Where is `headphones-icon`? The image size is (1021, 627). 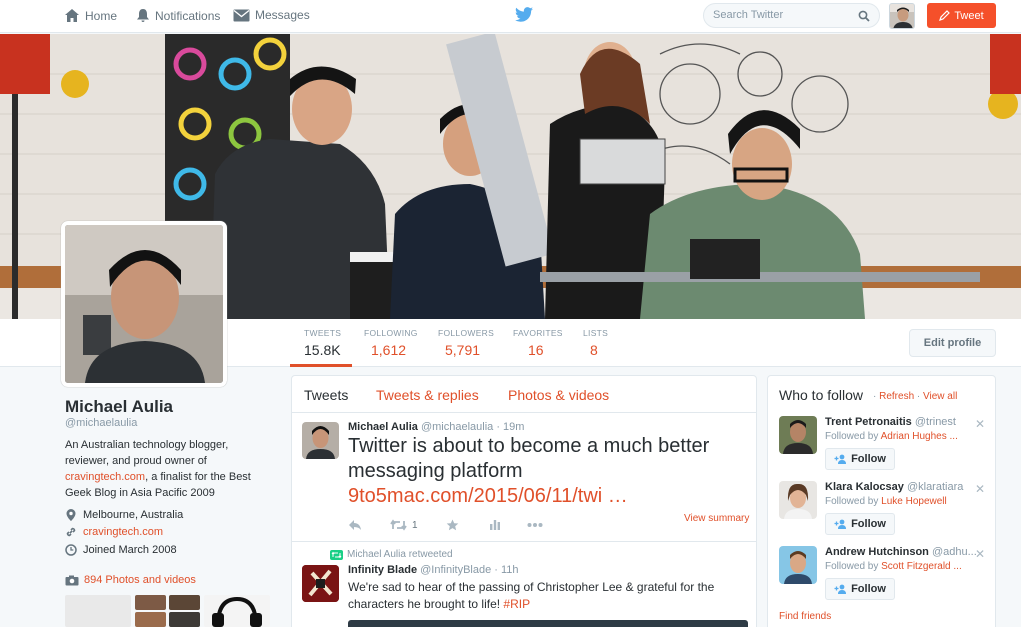
headphones-icon is located at coordinates (237, 611).